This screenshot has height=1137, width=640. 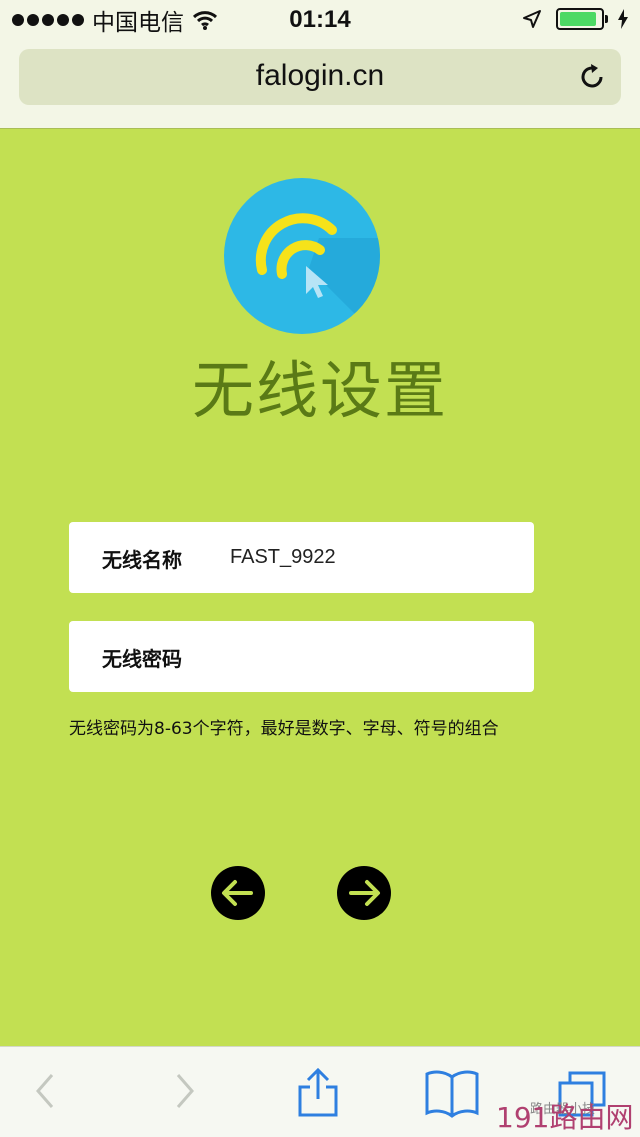 I want to click on url-text: falogin.cn, so click(x=320, y=76).